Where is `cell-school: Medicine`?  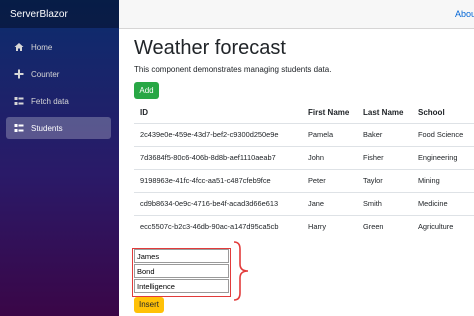 cell-school: Medicine is located at coordinates (443, 203).